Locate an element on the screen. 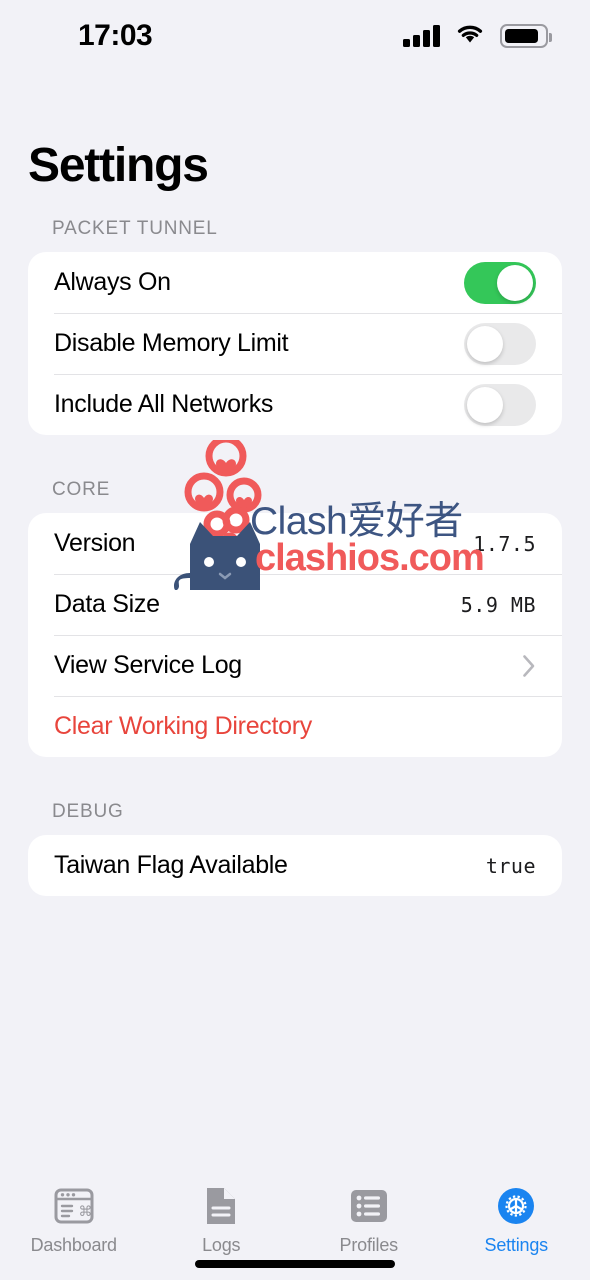 This screenshot has height=1280, width=590. toggle-disable-memory-limit is located at coordinates (500, 343).